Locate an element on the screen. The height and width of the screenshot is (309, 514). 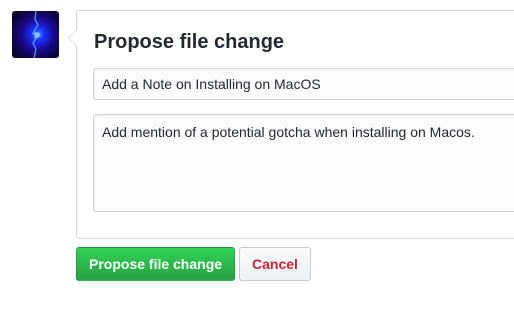
cancel-button: Cancel is located at coordinates (275, 264).